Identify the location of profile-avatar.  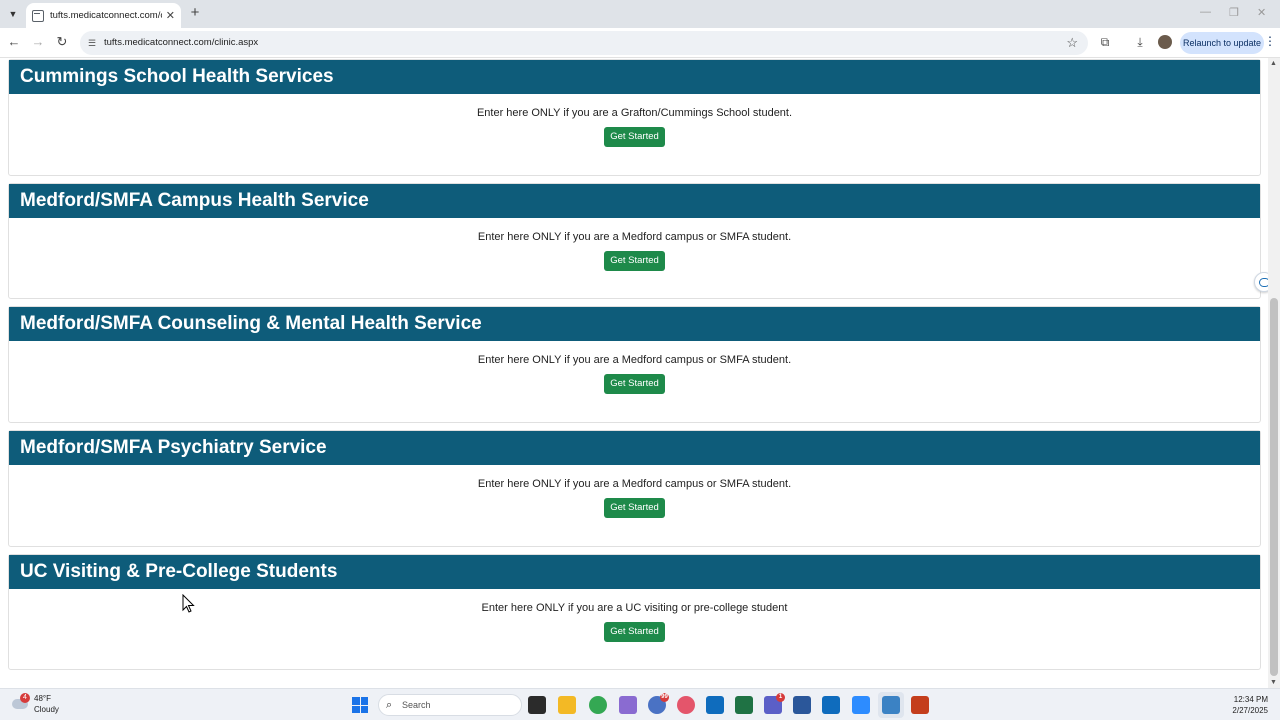
(1165, 42).